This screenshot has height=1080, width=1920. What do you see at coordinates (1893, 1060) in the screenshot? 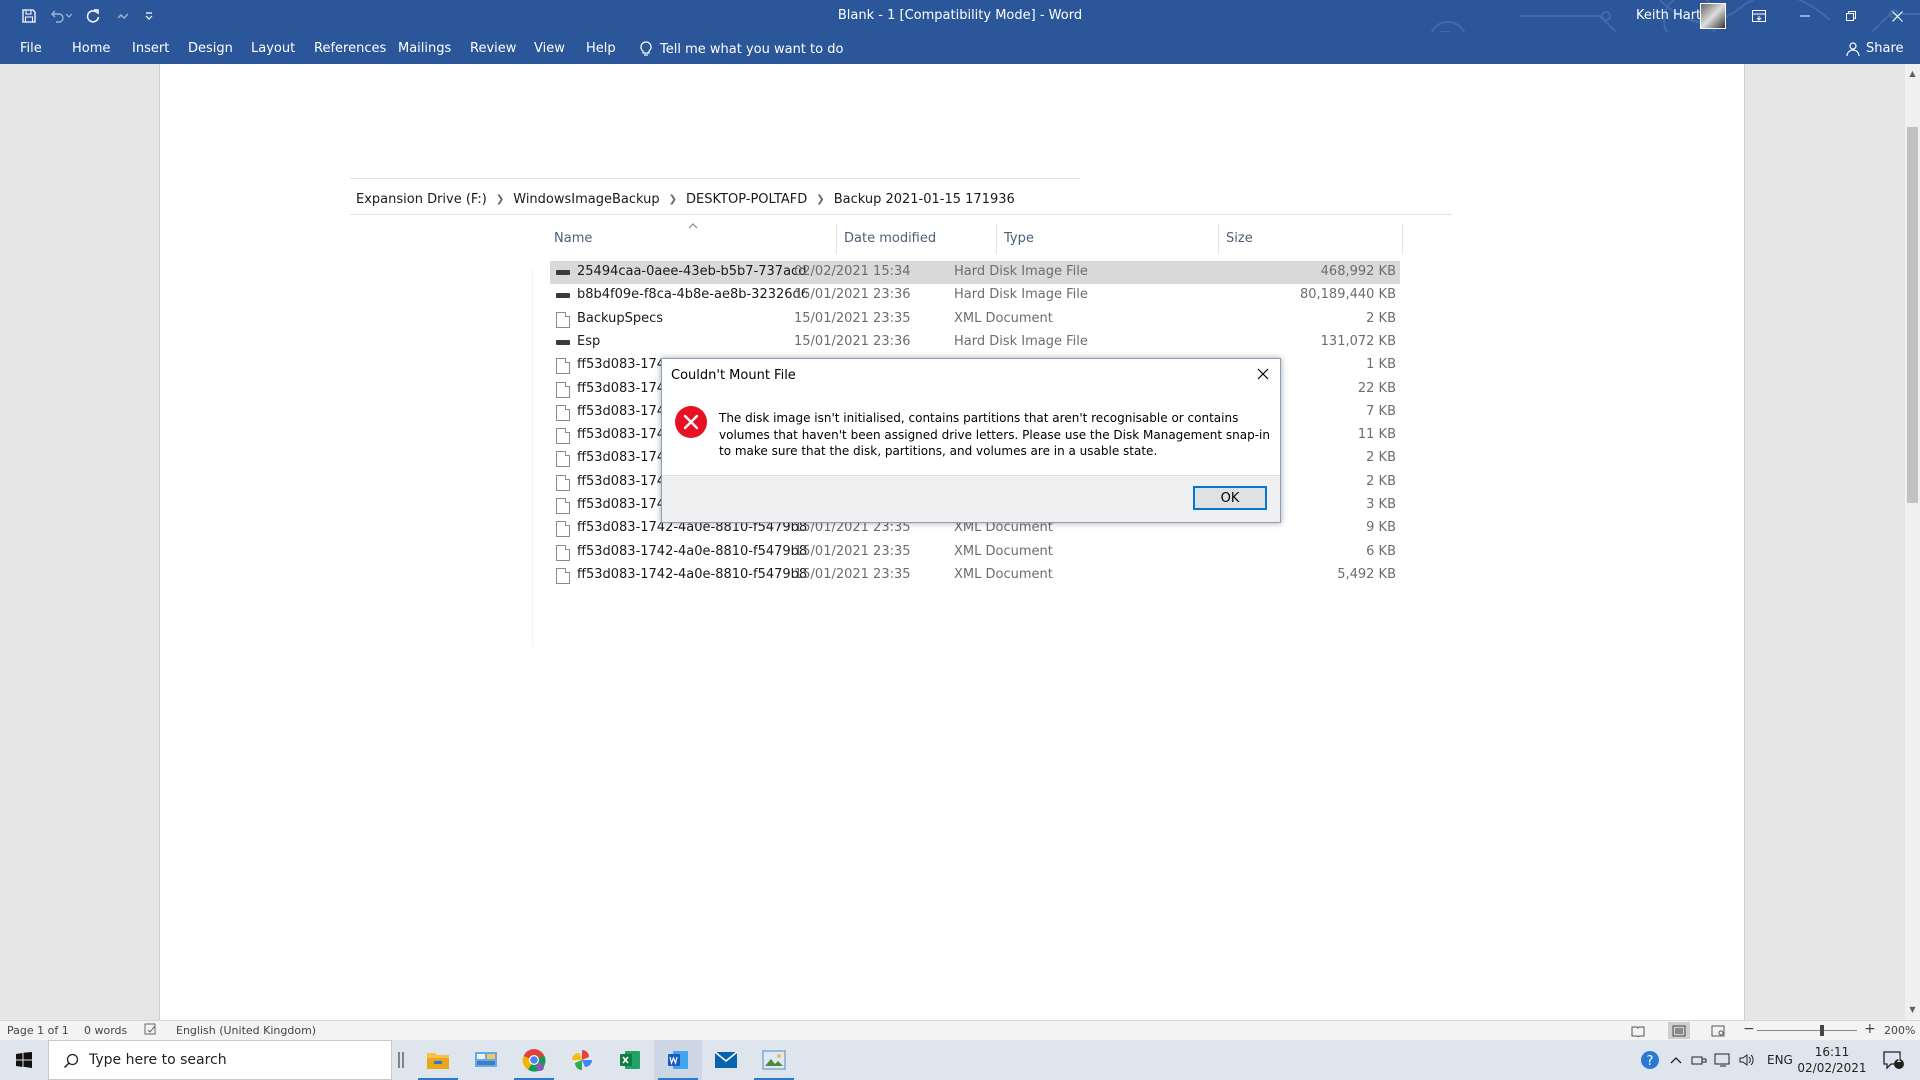
I see `action-center-button: 1` at bounding box center [1893, 1060].